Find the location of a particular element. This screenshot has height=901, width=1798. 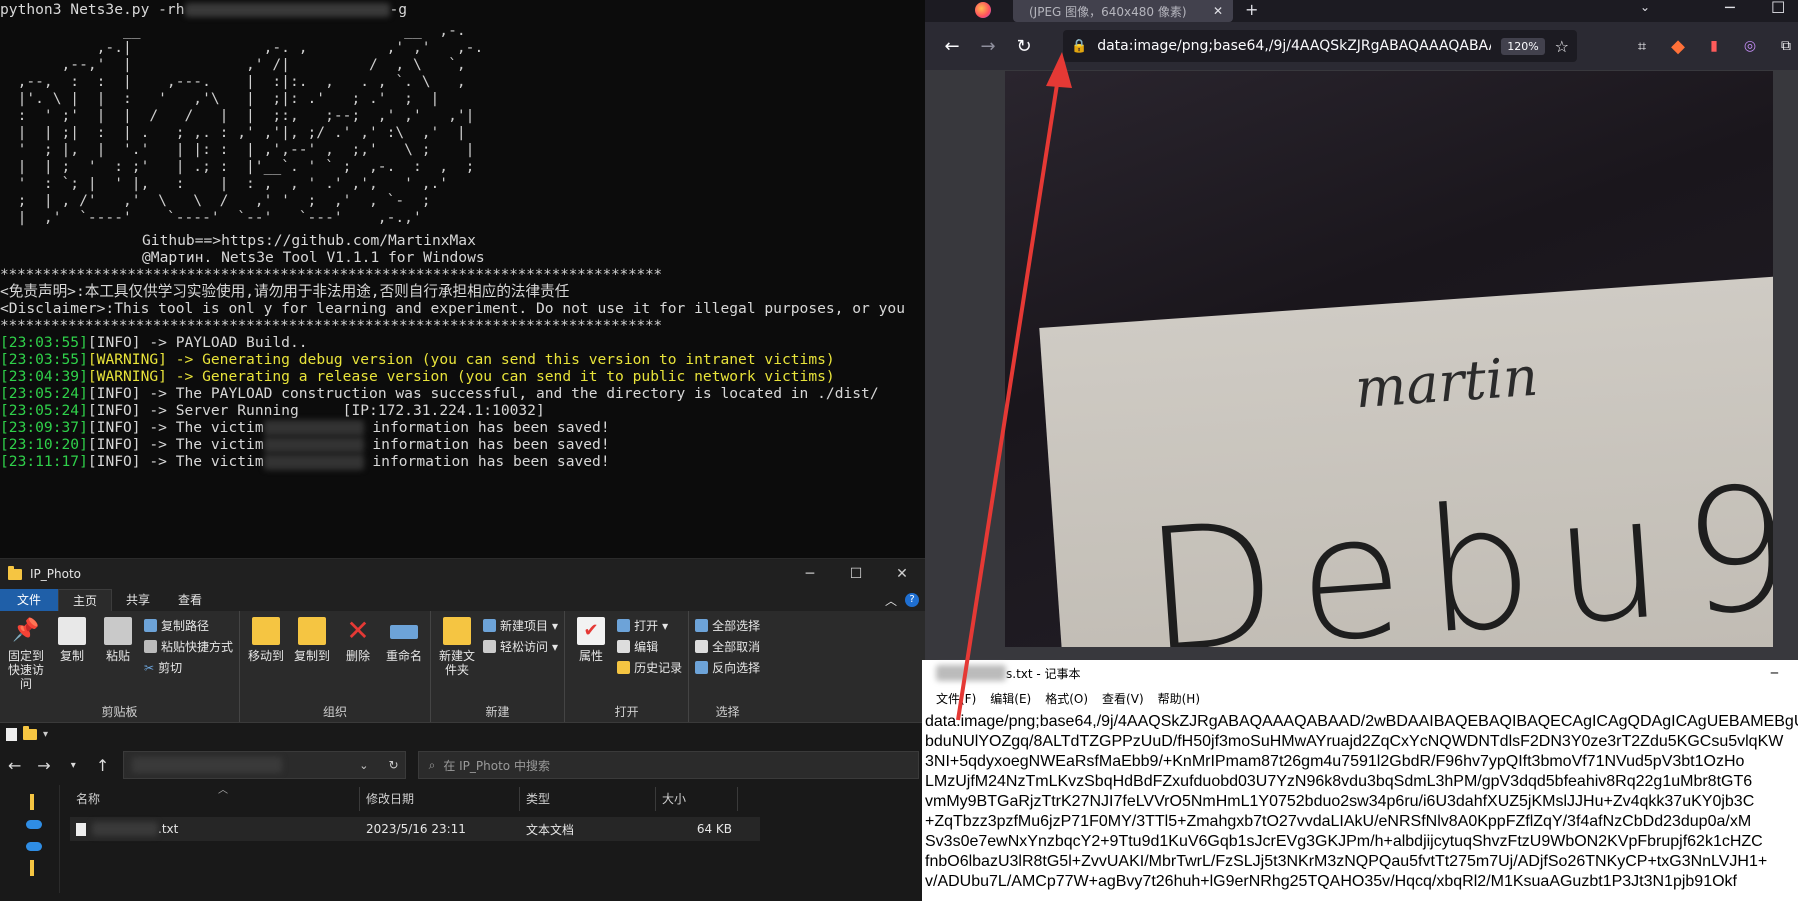

close-button: ✕ is located at coordinates (902, 574).